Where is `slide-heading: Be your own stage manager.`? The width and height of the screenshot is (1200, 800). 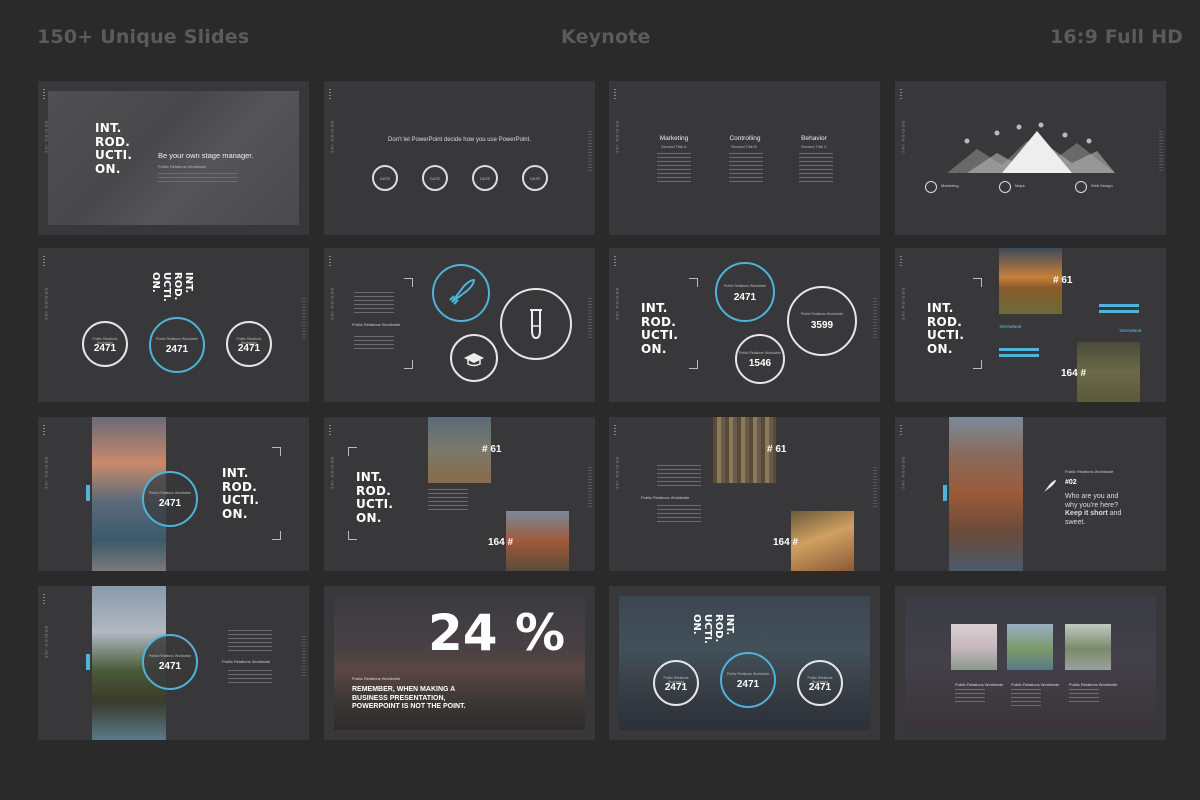
slide-heading: Be your own stage manager. is located at coordinates (206, 155).